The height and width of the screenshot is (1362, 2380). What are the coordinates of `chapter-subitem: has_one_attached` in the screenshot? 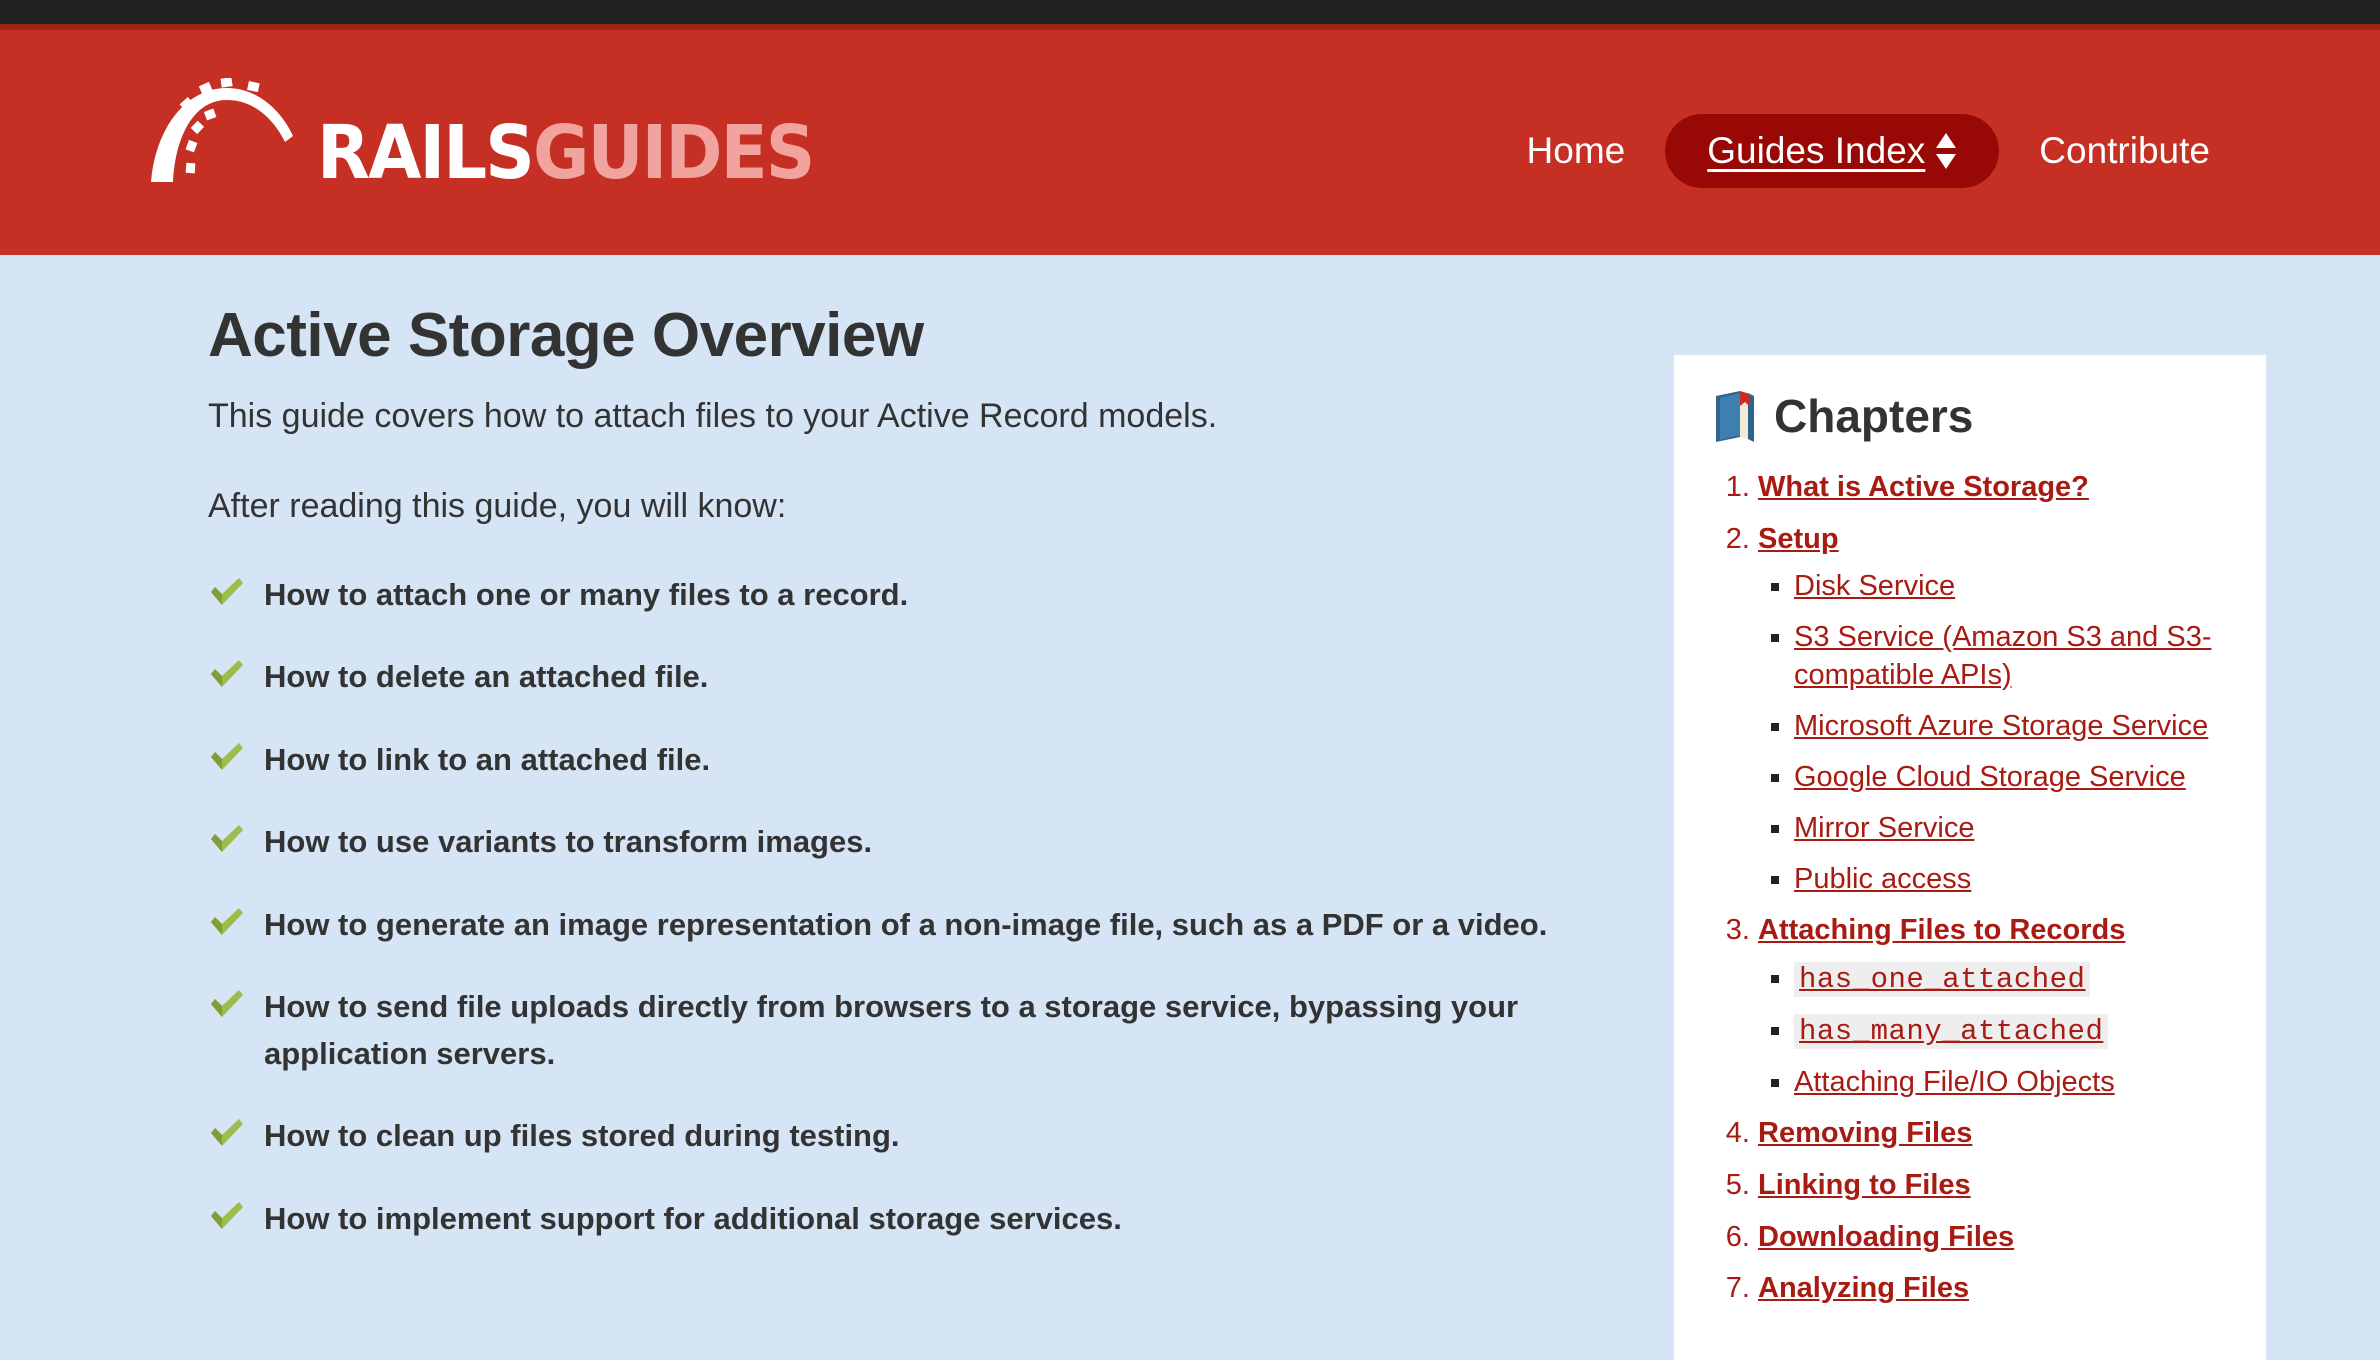 It's located at (2012, 979).